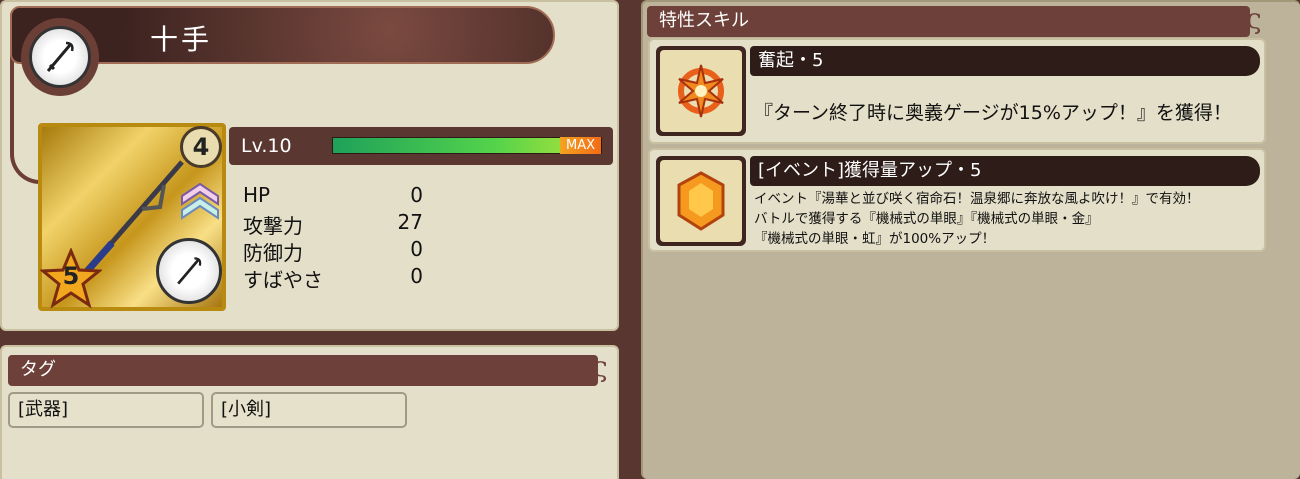 The height and width of the screenshot is (479, 1300). Describe the element at coordinates (71, 276) in the screenshot. I see `star-count: 5` at that location.